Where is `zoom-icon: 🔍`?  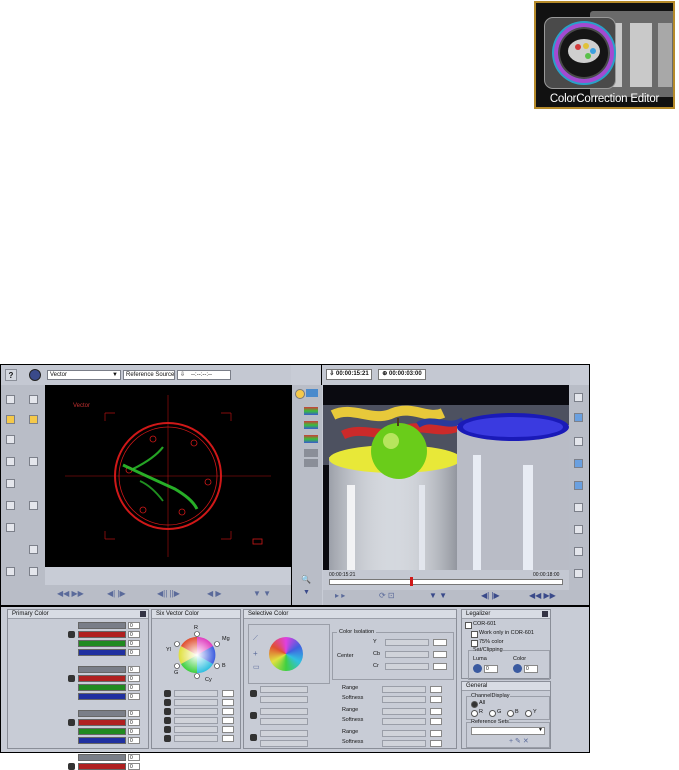
zoom-icon: 🔍 is located at coordinates (306, 579).